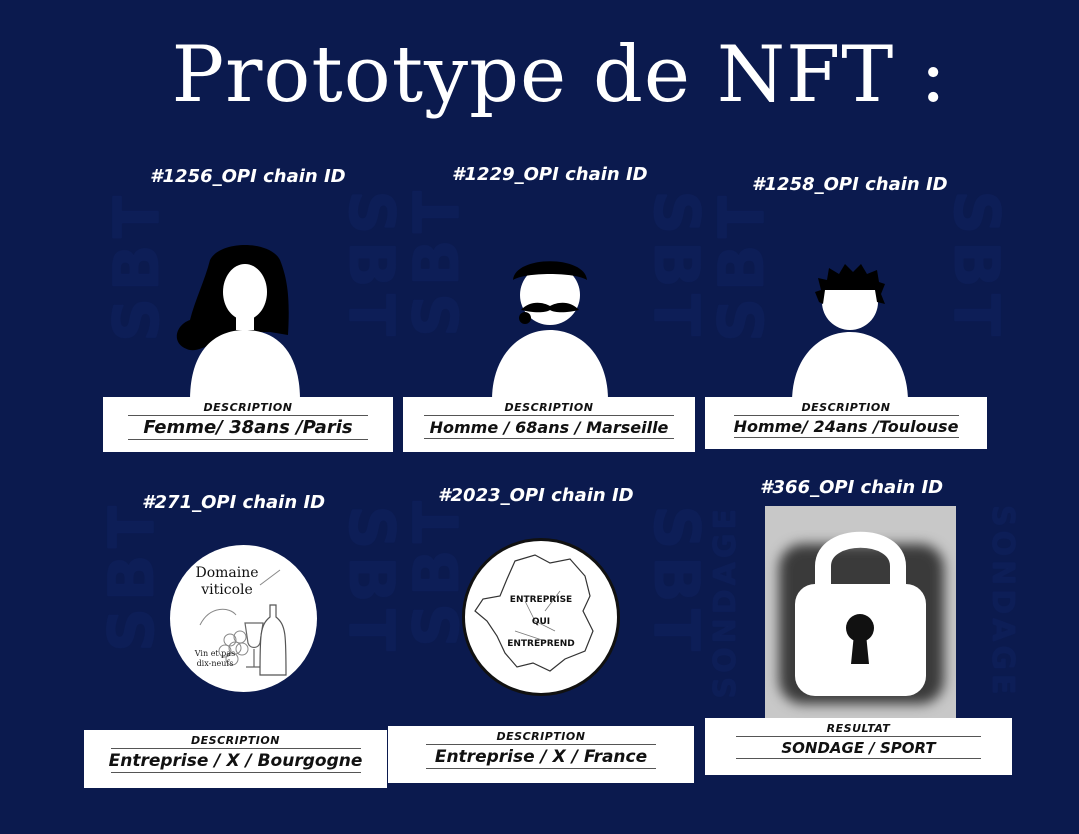 The image size is (1079, 834). I want to click on nft-chain-id: #1258_OPI chain ID, so click(850, 184).